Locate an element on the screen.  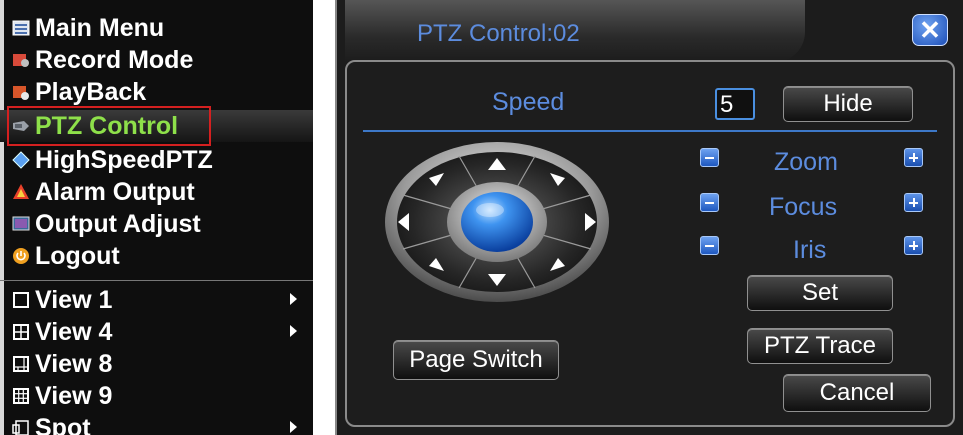
menu-item-logout: Logout is located at coordinates (156, 256).